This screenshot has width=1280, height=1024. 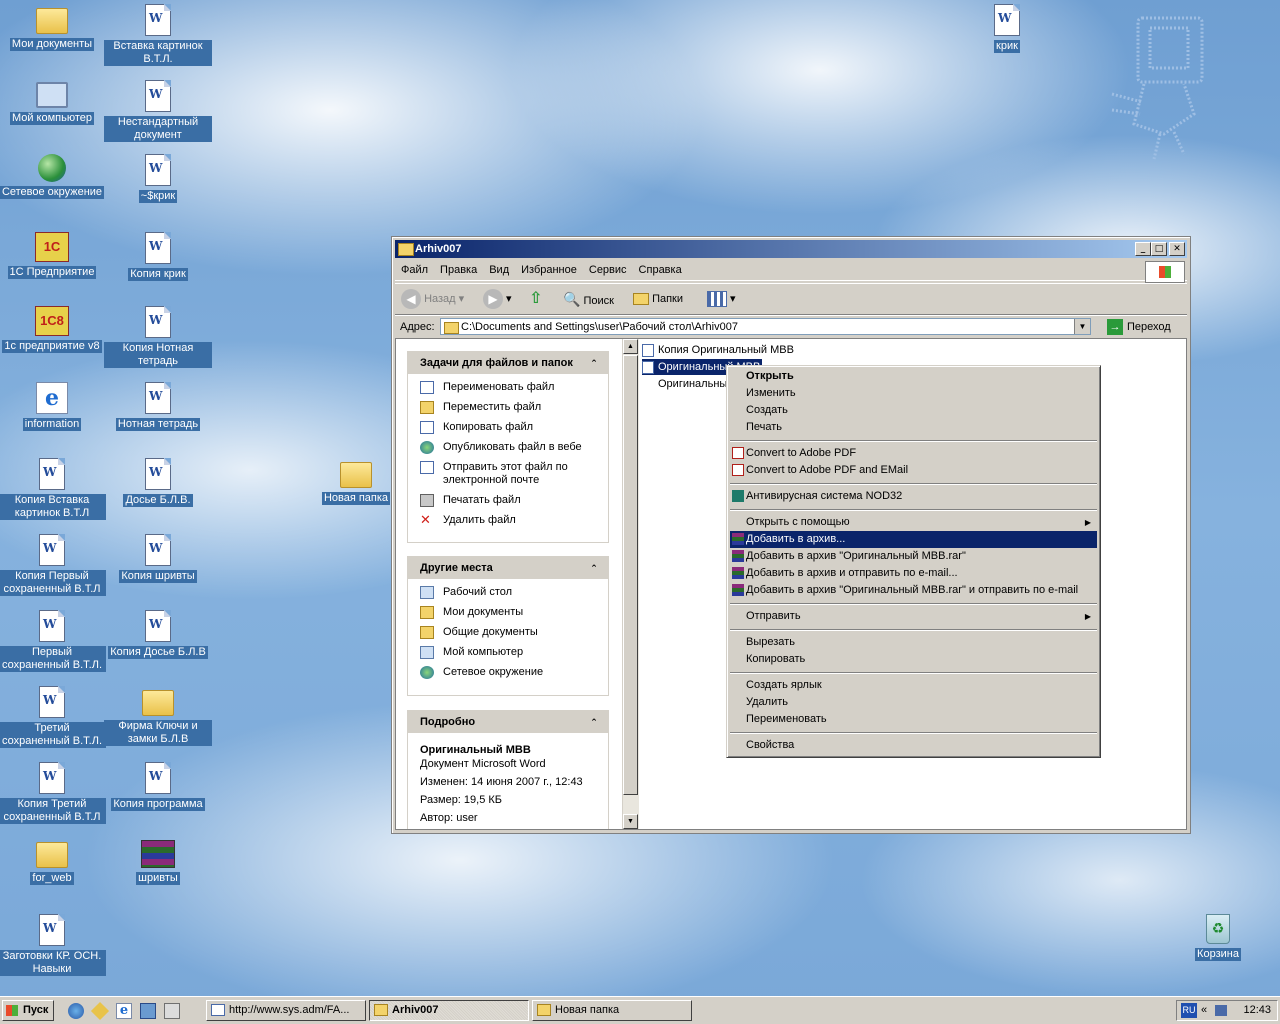 I want to click on menu-item-convert-pdf-email: Convert to Adobe PDF and EMail, so click(x=913, y=470).